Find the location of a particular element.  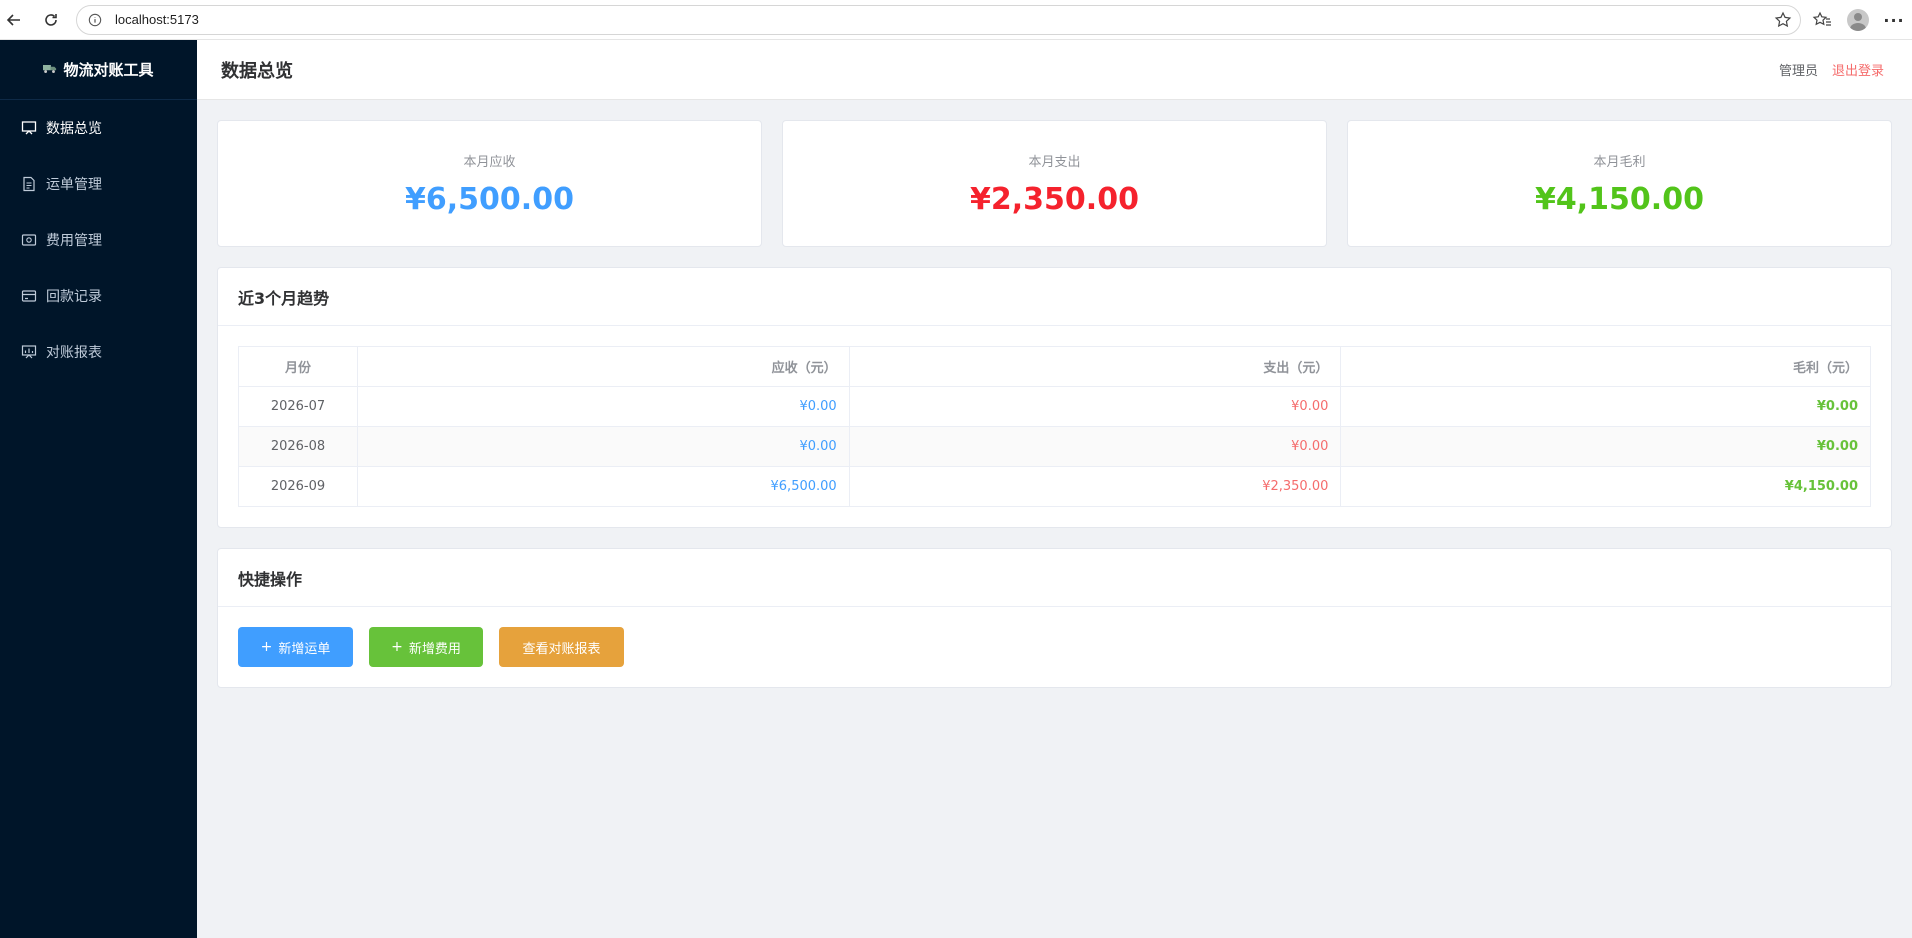

add-fee-button: + 新增费用 is located at coordinates (426, 647).